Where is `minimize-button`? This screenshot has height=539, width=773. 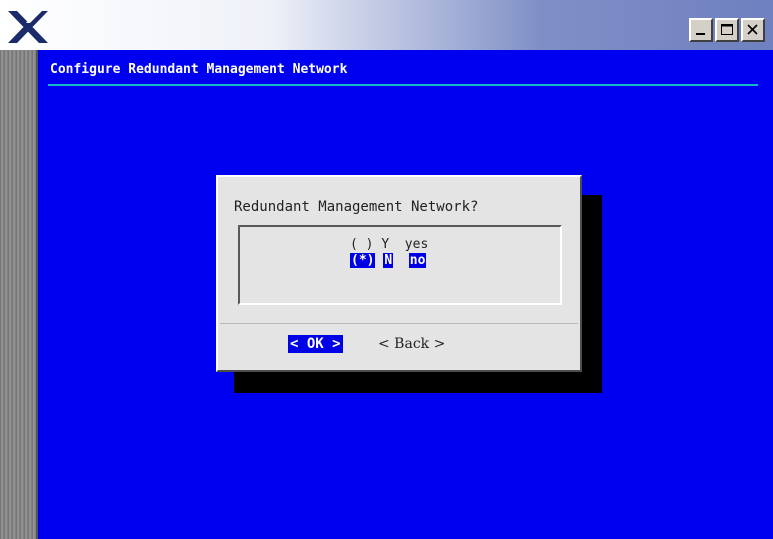 minimize-button is located at coordinates (701, 30).